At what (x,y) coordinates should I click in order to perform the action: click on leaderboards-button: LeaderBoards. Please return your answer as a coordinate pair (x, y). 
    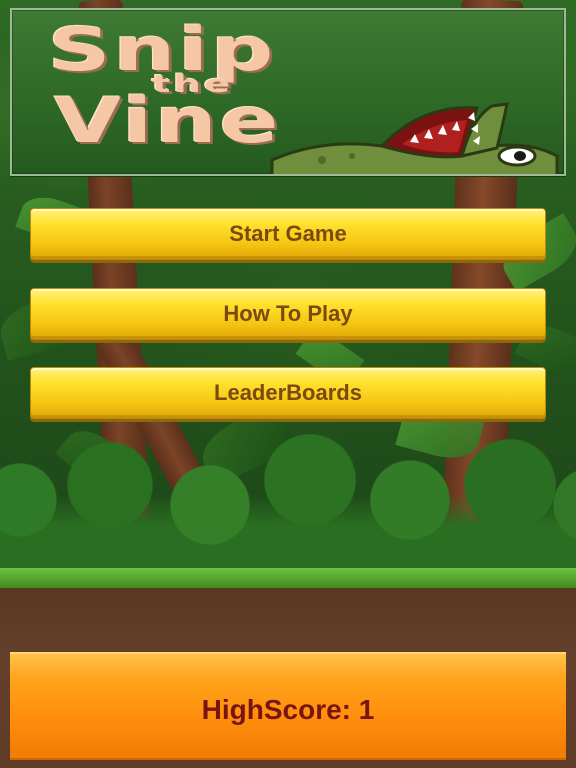
    Looking at the image, I should click on (288, 393).